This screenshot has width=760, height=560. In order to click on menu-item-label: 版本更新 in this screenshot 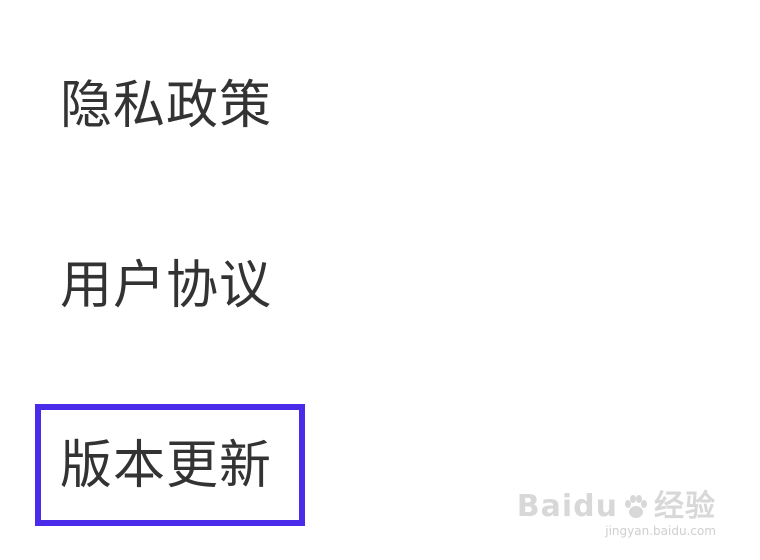, I will do `click(166, 466)`.